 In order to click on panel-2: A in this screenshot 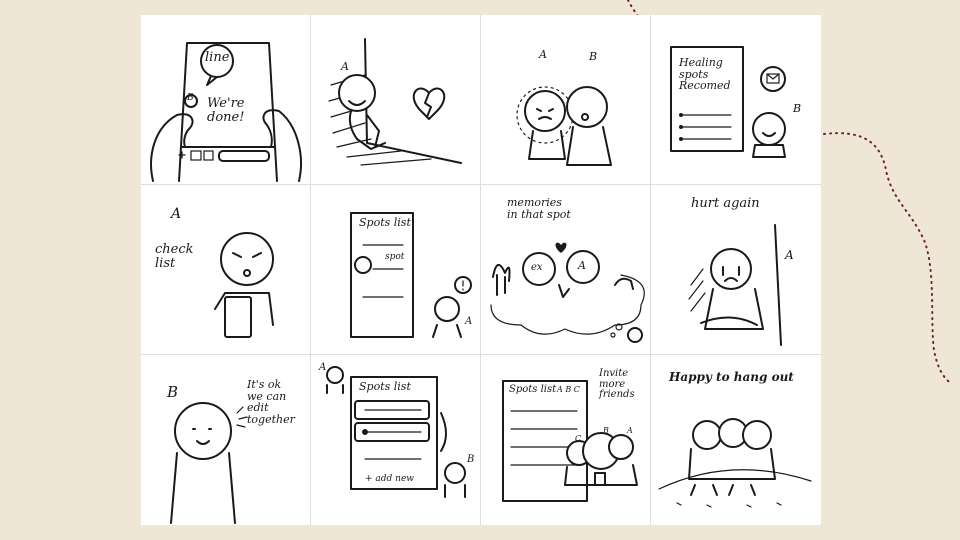, I will do `click(396, 100)`.